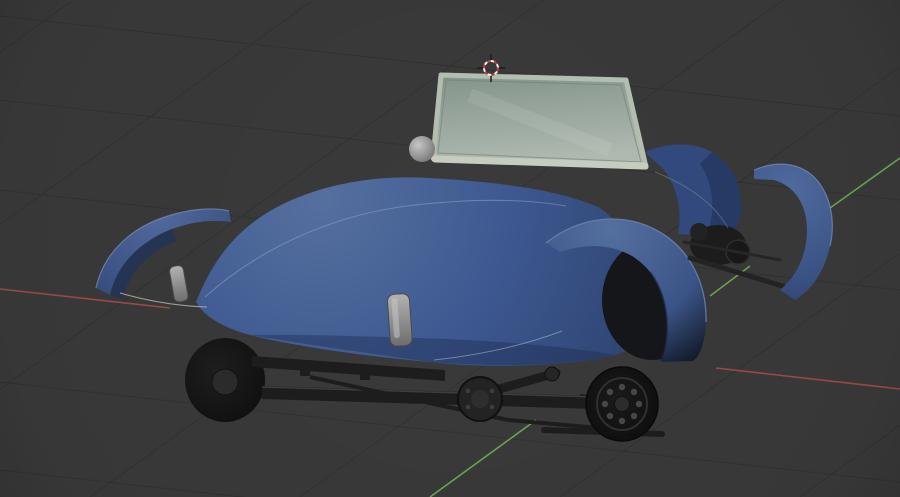 Image resolution: width=900 pixels, height=497 pixels. I want to click on brake-drum-hub, so click(622, 404).